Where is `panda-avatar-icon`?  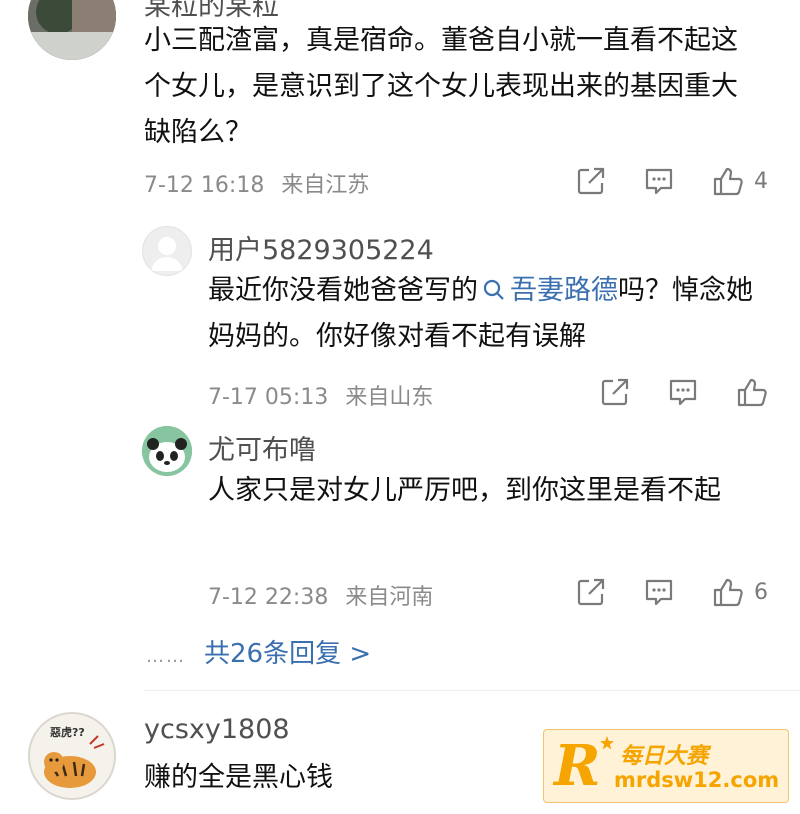
panda-avatar-icon is located at coordinates (167, 451).